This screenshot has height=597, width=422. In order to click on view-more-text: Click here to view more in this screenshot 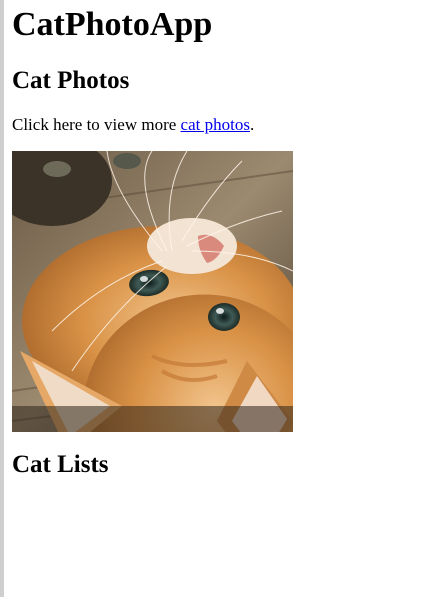, I will do `click(96, 124)`.